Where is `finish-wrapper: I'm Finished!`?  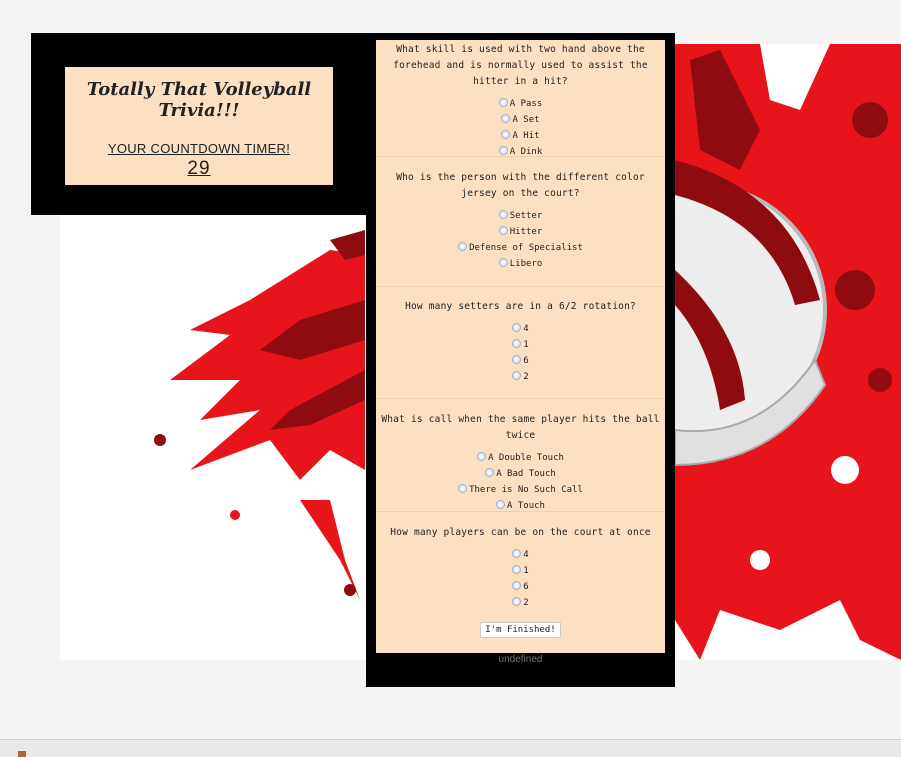
finish-wrapper: I'm Finished! is located at coordinates (520, 627).